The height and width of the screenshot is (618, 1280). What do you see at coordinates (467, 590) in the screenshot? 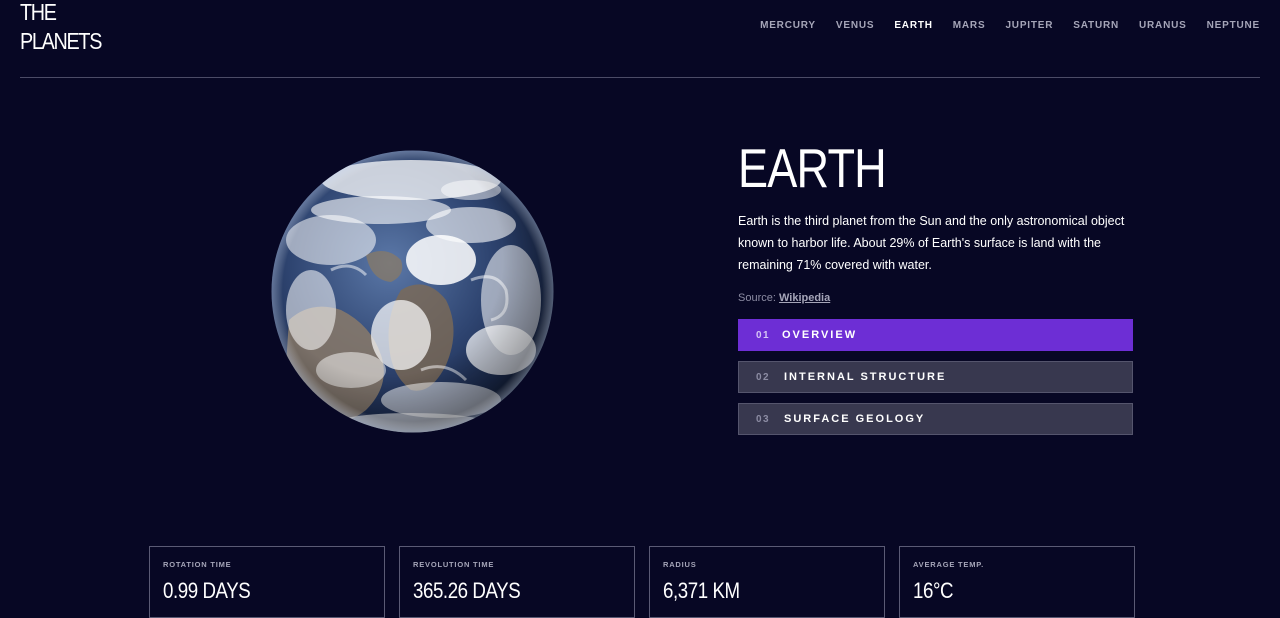
I see `stat-value: 365.26 DAYS` at bounding box center [467, 590].